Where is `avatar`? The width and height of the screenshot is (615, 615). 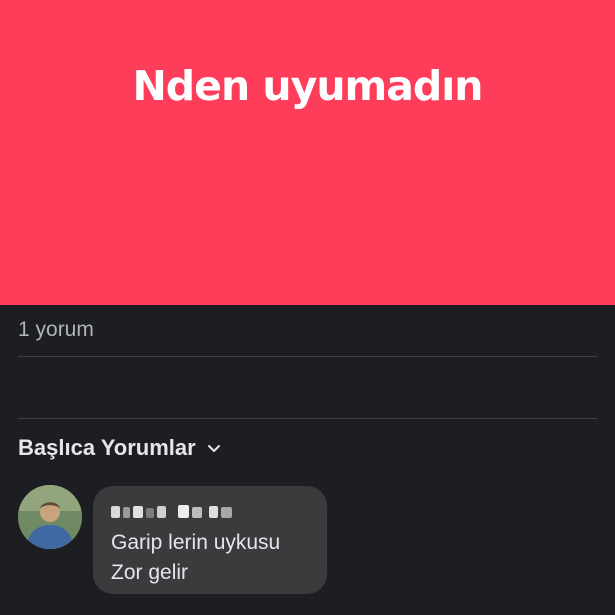
avatar is located at coordinates (50, 517).